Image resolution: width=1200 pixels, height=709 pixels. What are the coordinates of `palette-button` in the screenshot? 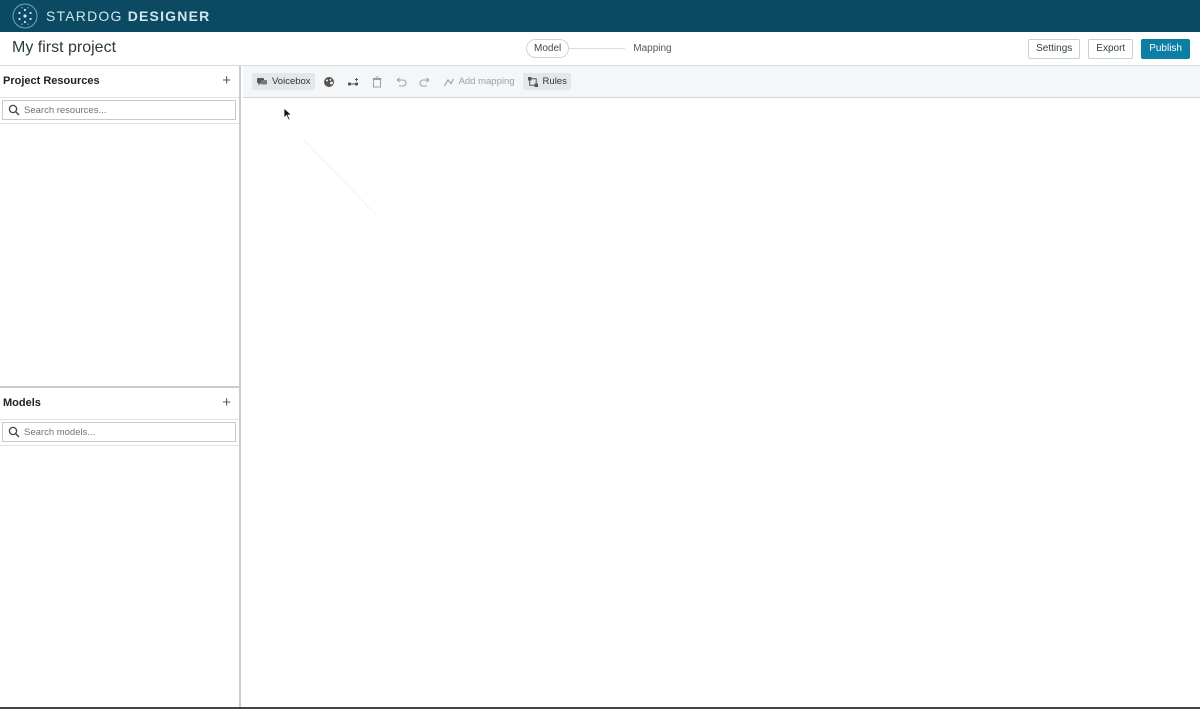 It's located at (329, 81).